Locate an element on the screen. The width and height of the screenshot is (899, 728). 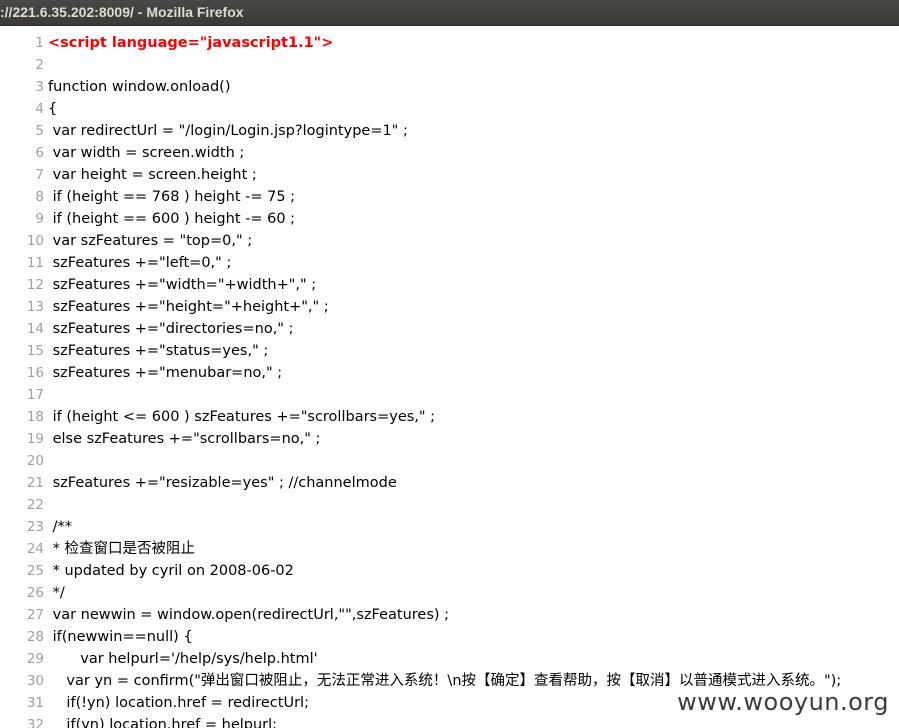
line-number: 30 is located at coordinates (35, 681).